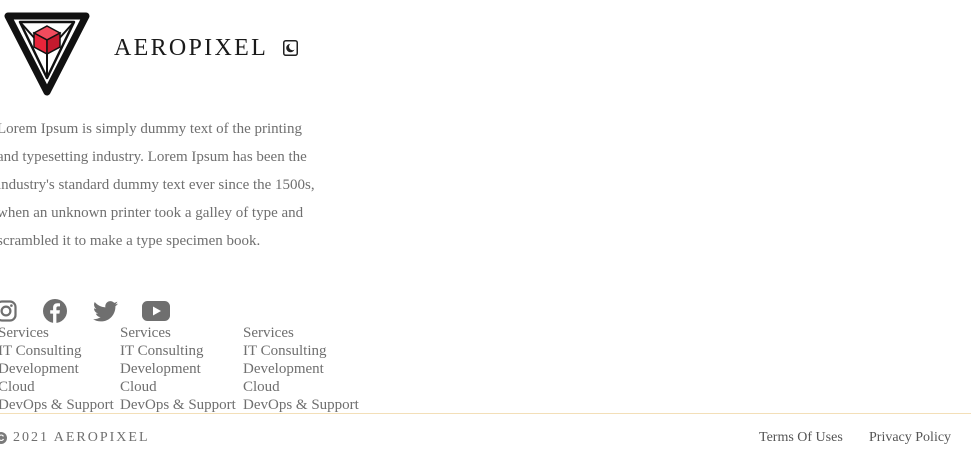  I want to click on triangle-cube-logo-icon, so click(47, 54).